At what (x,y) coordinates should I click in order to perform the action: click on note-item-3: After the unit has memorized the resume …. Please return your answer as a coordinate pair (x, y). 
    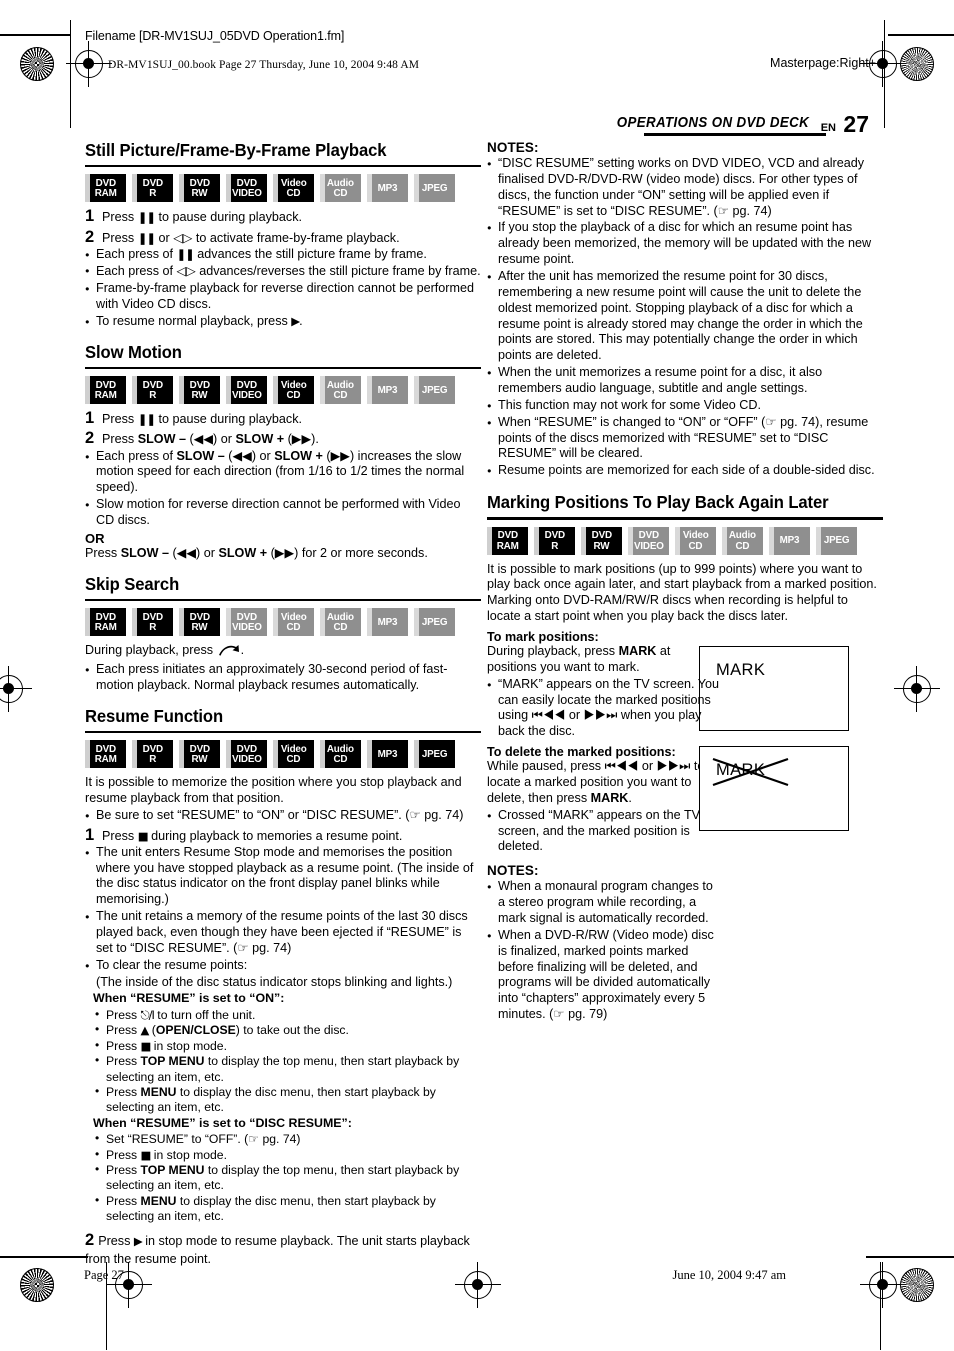
    Looking at the image, I should click on (685, 316).